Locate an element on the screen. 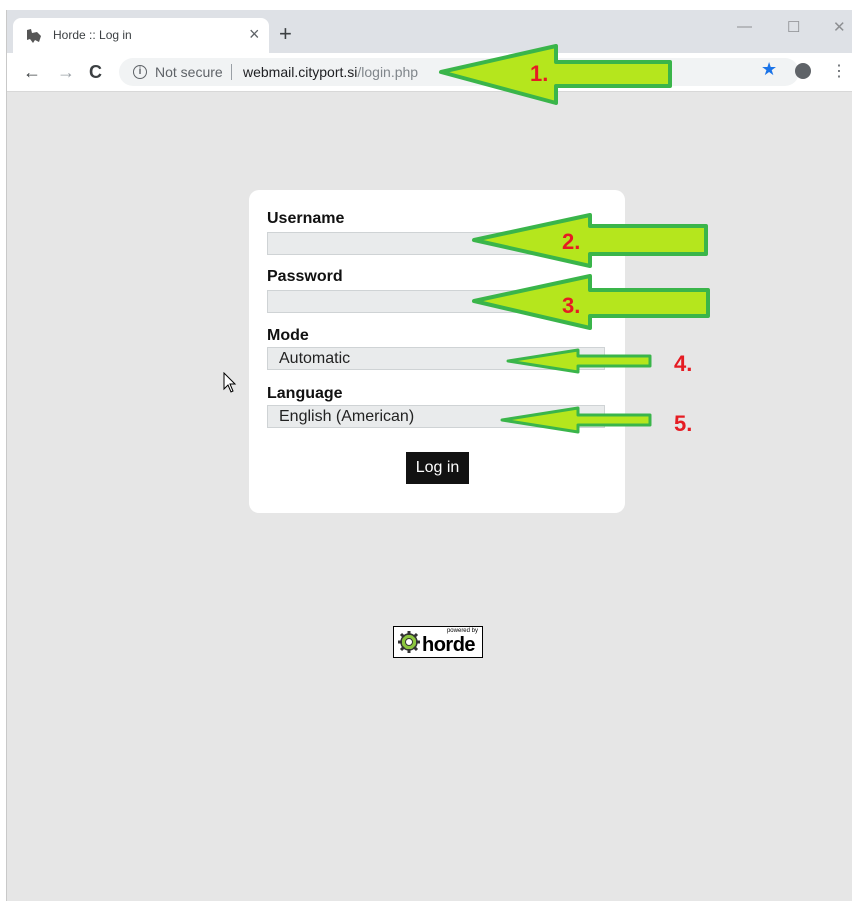 The image size is (852, 901). annotation-number-5: 5. is located at coordinates (683, 423).